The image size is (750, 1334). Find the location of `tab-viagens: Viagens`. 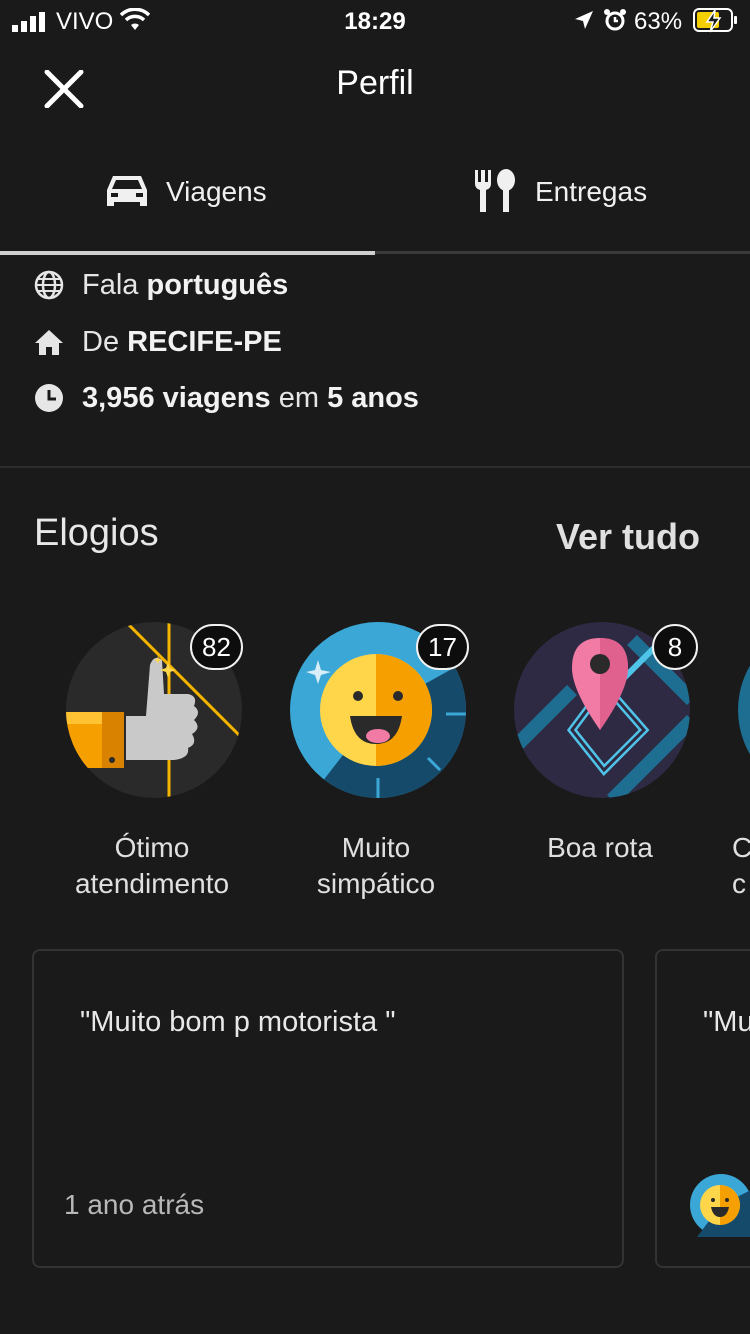

tab-viagens: Viagens is located at coordinates (187, 200).